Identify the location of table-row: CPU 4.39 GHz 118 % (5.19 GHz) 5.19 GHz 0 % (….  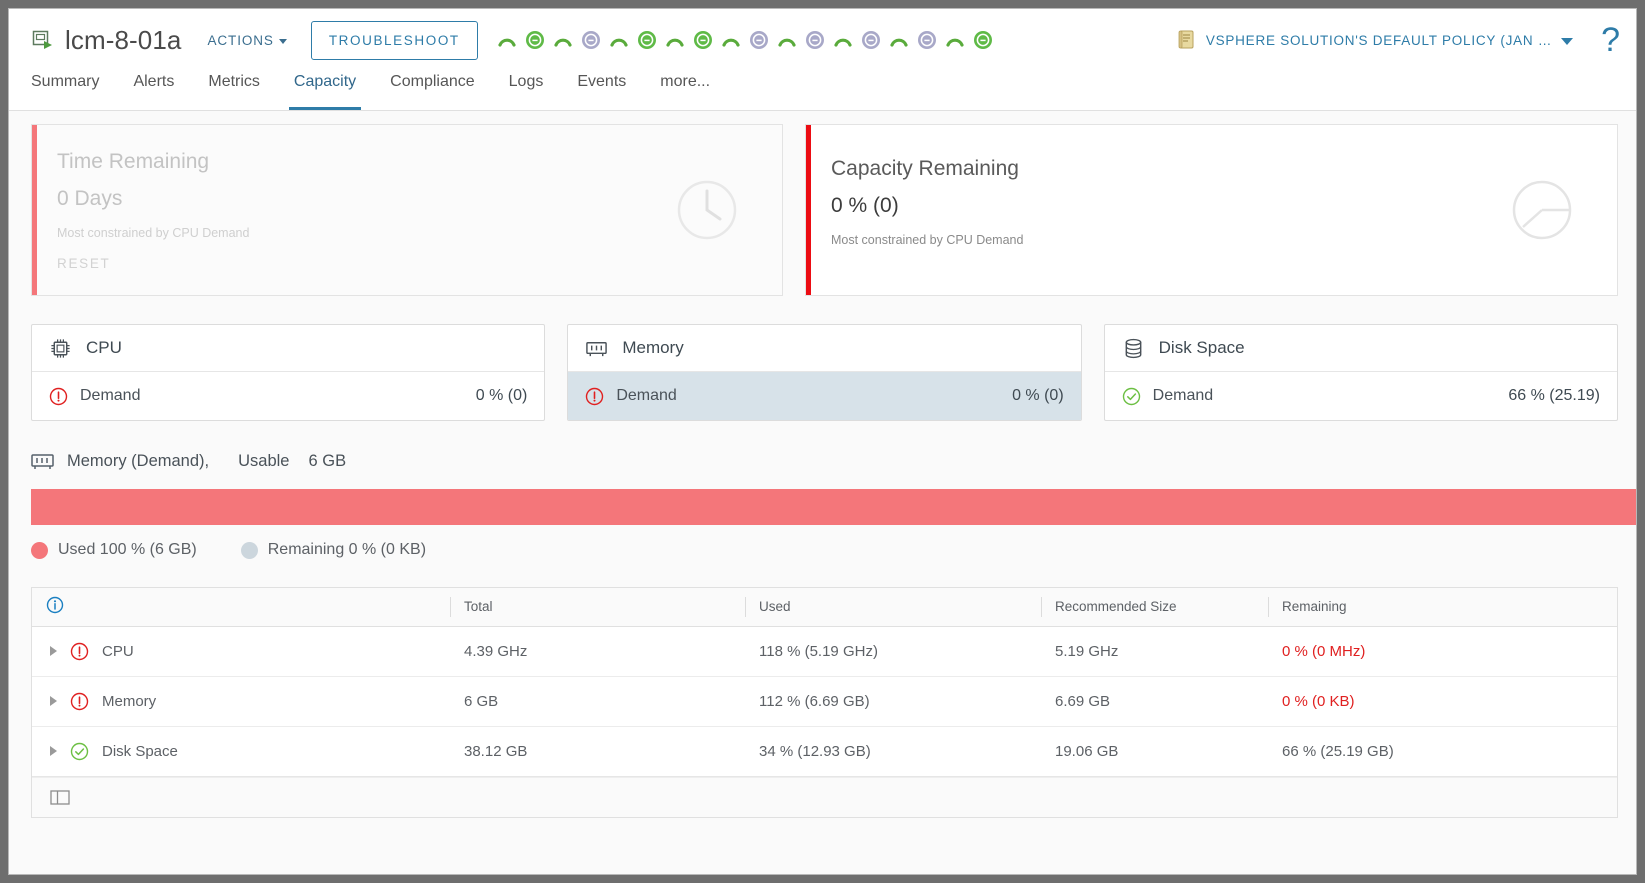
(824, 651).